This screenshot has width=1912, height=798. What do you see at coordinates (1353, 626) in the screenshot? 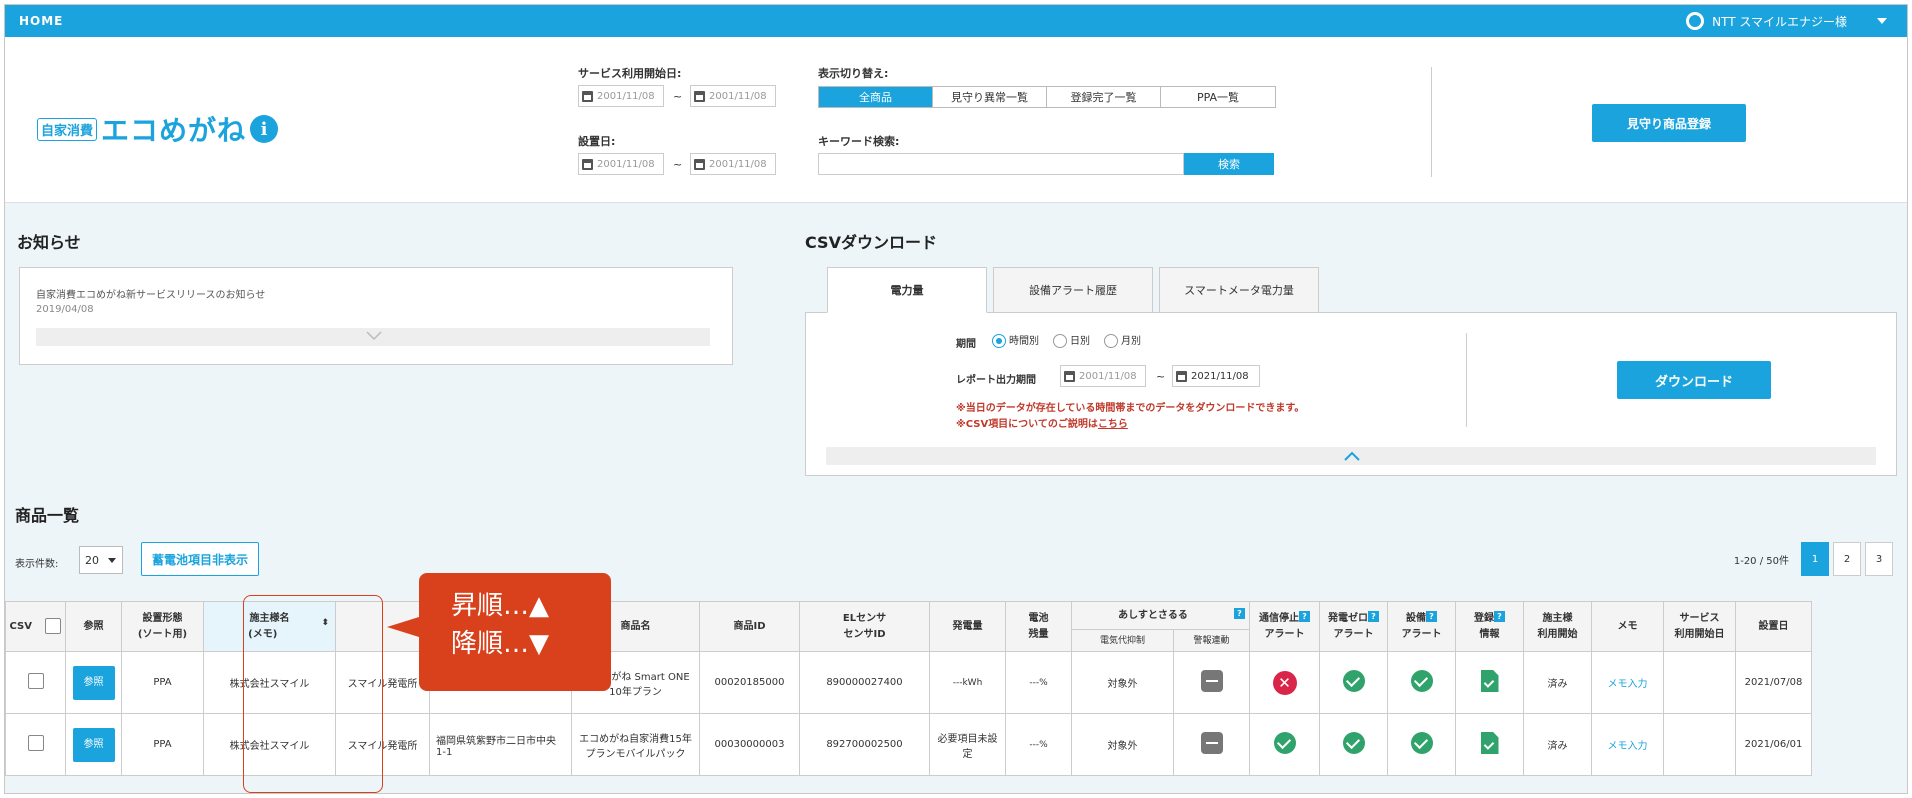
I see `col-zero-alert: 発電ゼロ? アラート` at bounding box center [1353, 626].